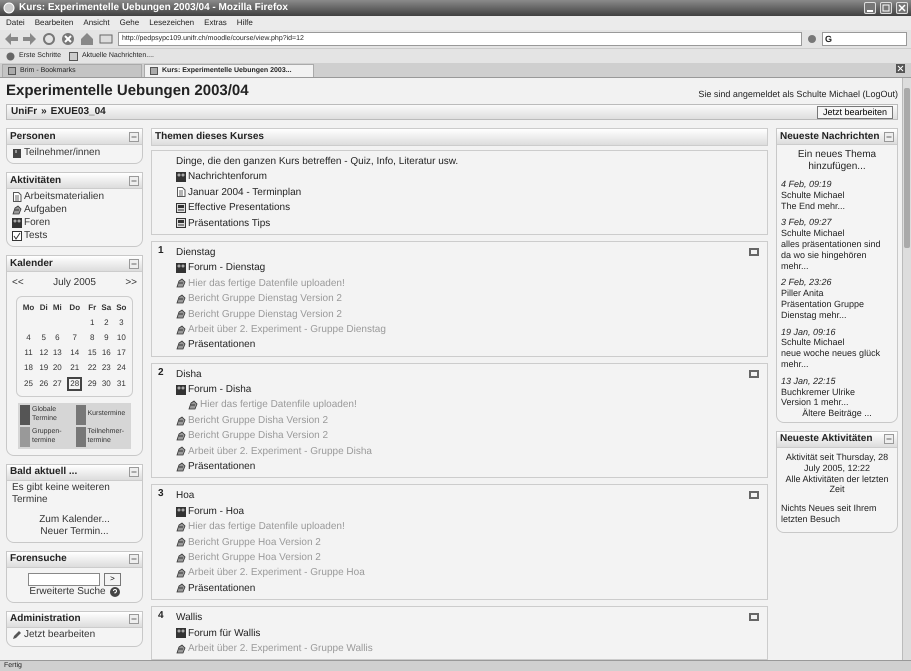  Describe the element at coordinates (106, 383) in the screenshot. I see `calendar-day: 30` at that location.